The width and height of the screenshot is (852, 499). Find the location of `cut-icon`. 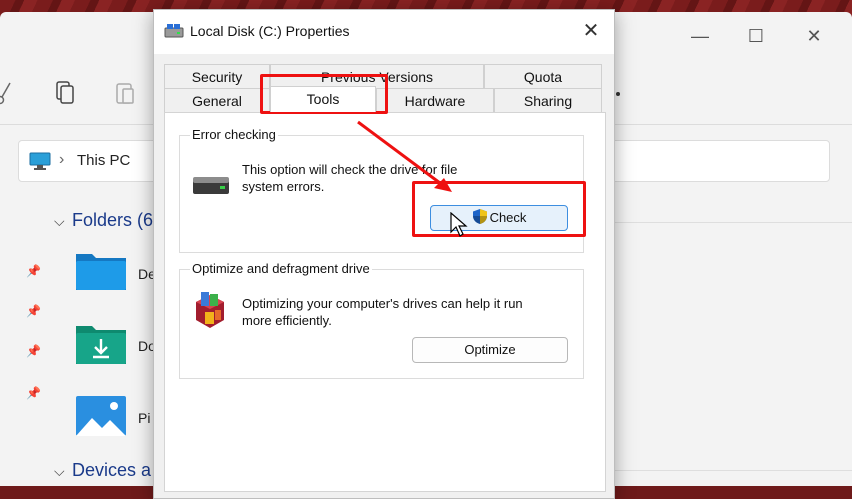

cut-icon is located at coordinates (8, 93).